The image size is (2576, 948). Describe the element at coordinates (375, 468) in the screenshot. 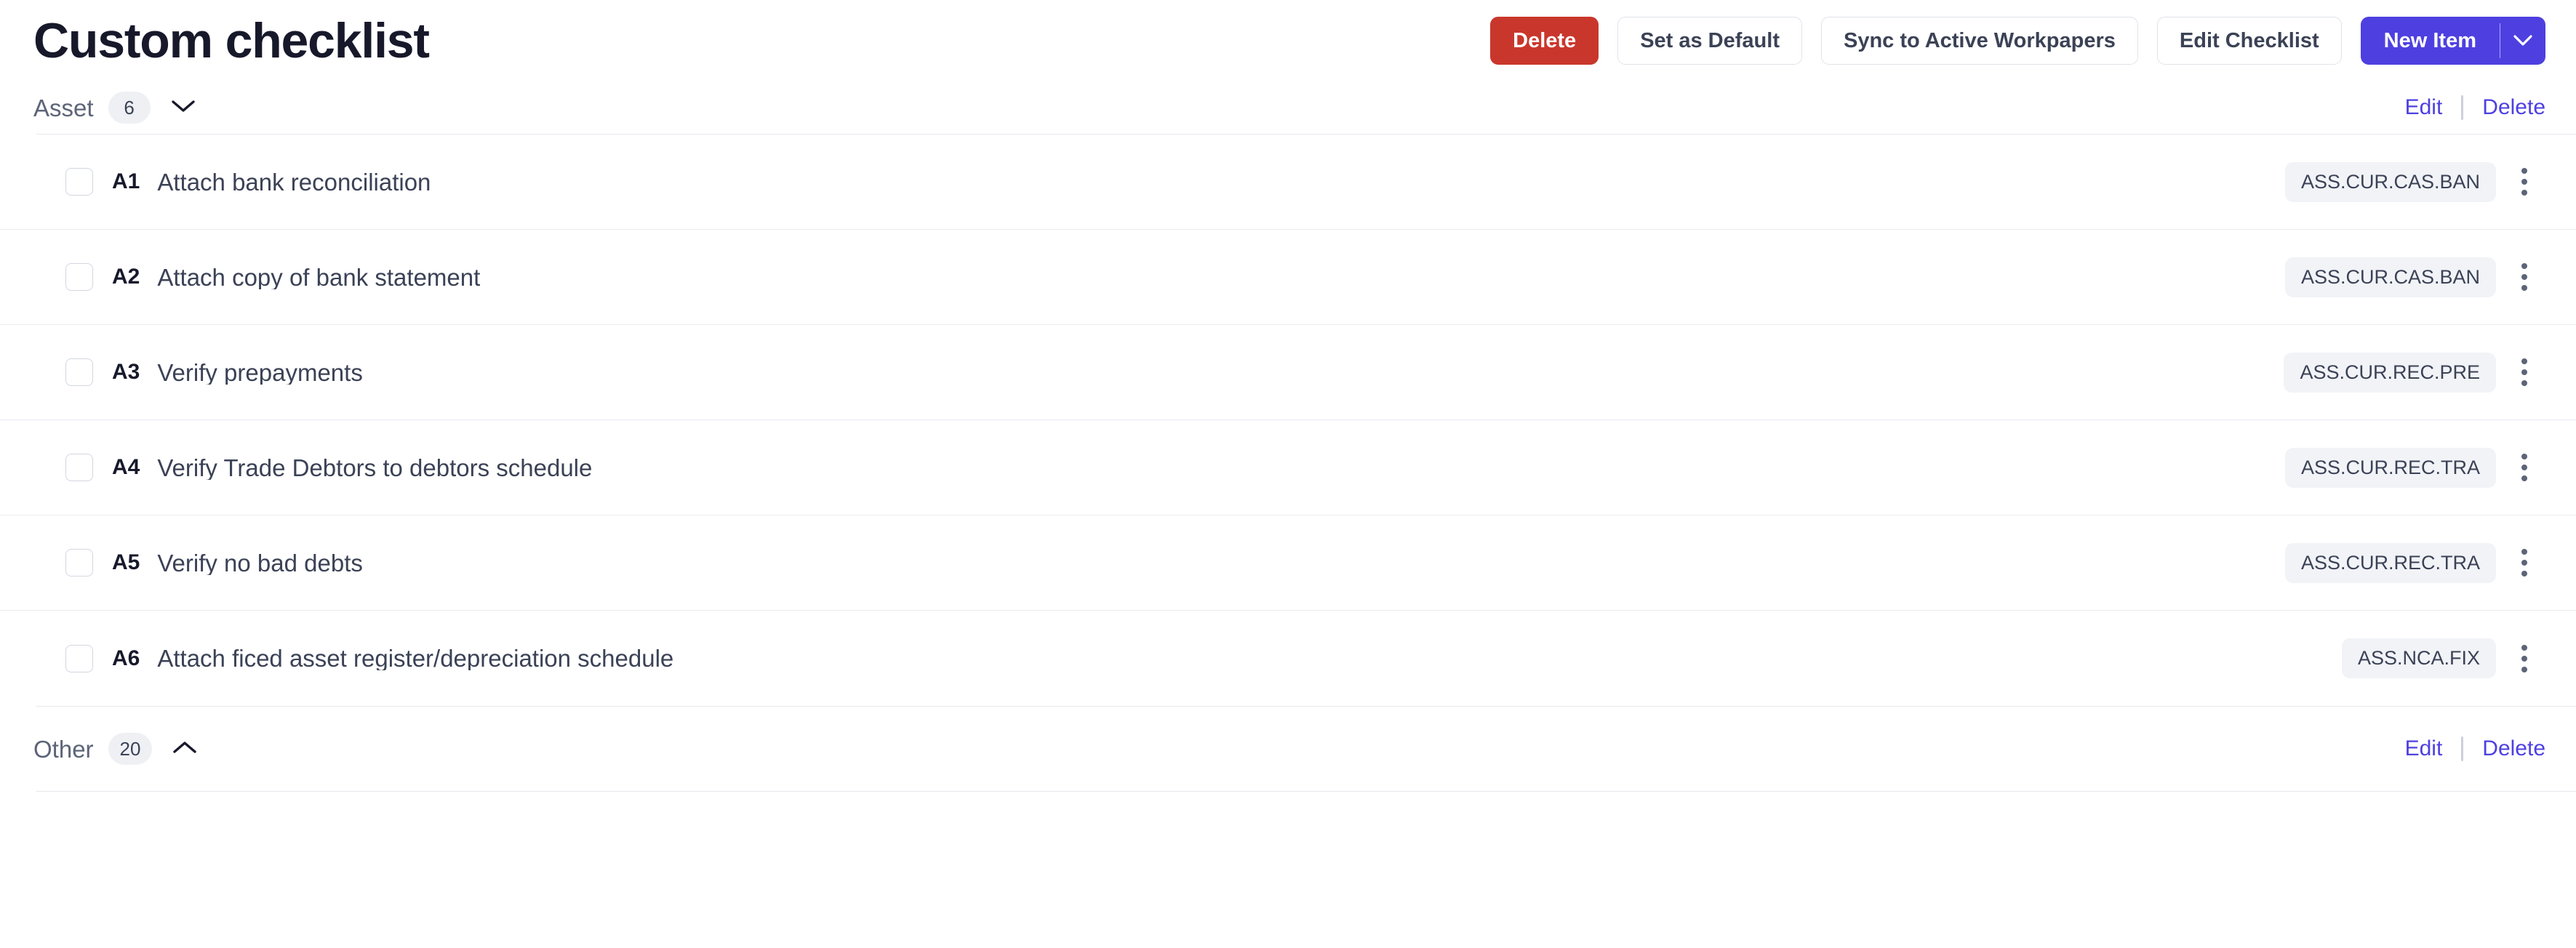

I see `row-label: Verify Trade Debtors to debtors schedule` at that location.